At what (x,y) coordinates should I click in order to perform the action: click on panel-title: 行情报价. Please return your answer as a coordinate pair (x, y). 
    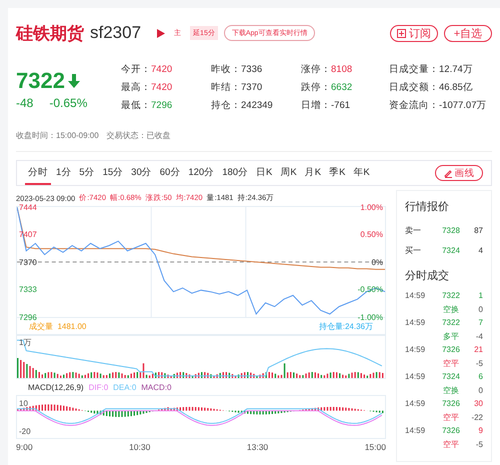
    Looking at the image, I should click on (427, 207).